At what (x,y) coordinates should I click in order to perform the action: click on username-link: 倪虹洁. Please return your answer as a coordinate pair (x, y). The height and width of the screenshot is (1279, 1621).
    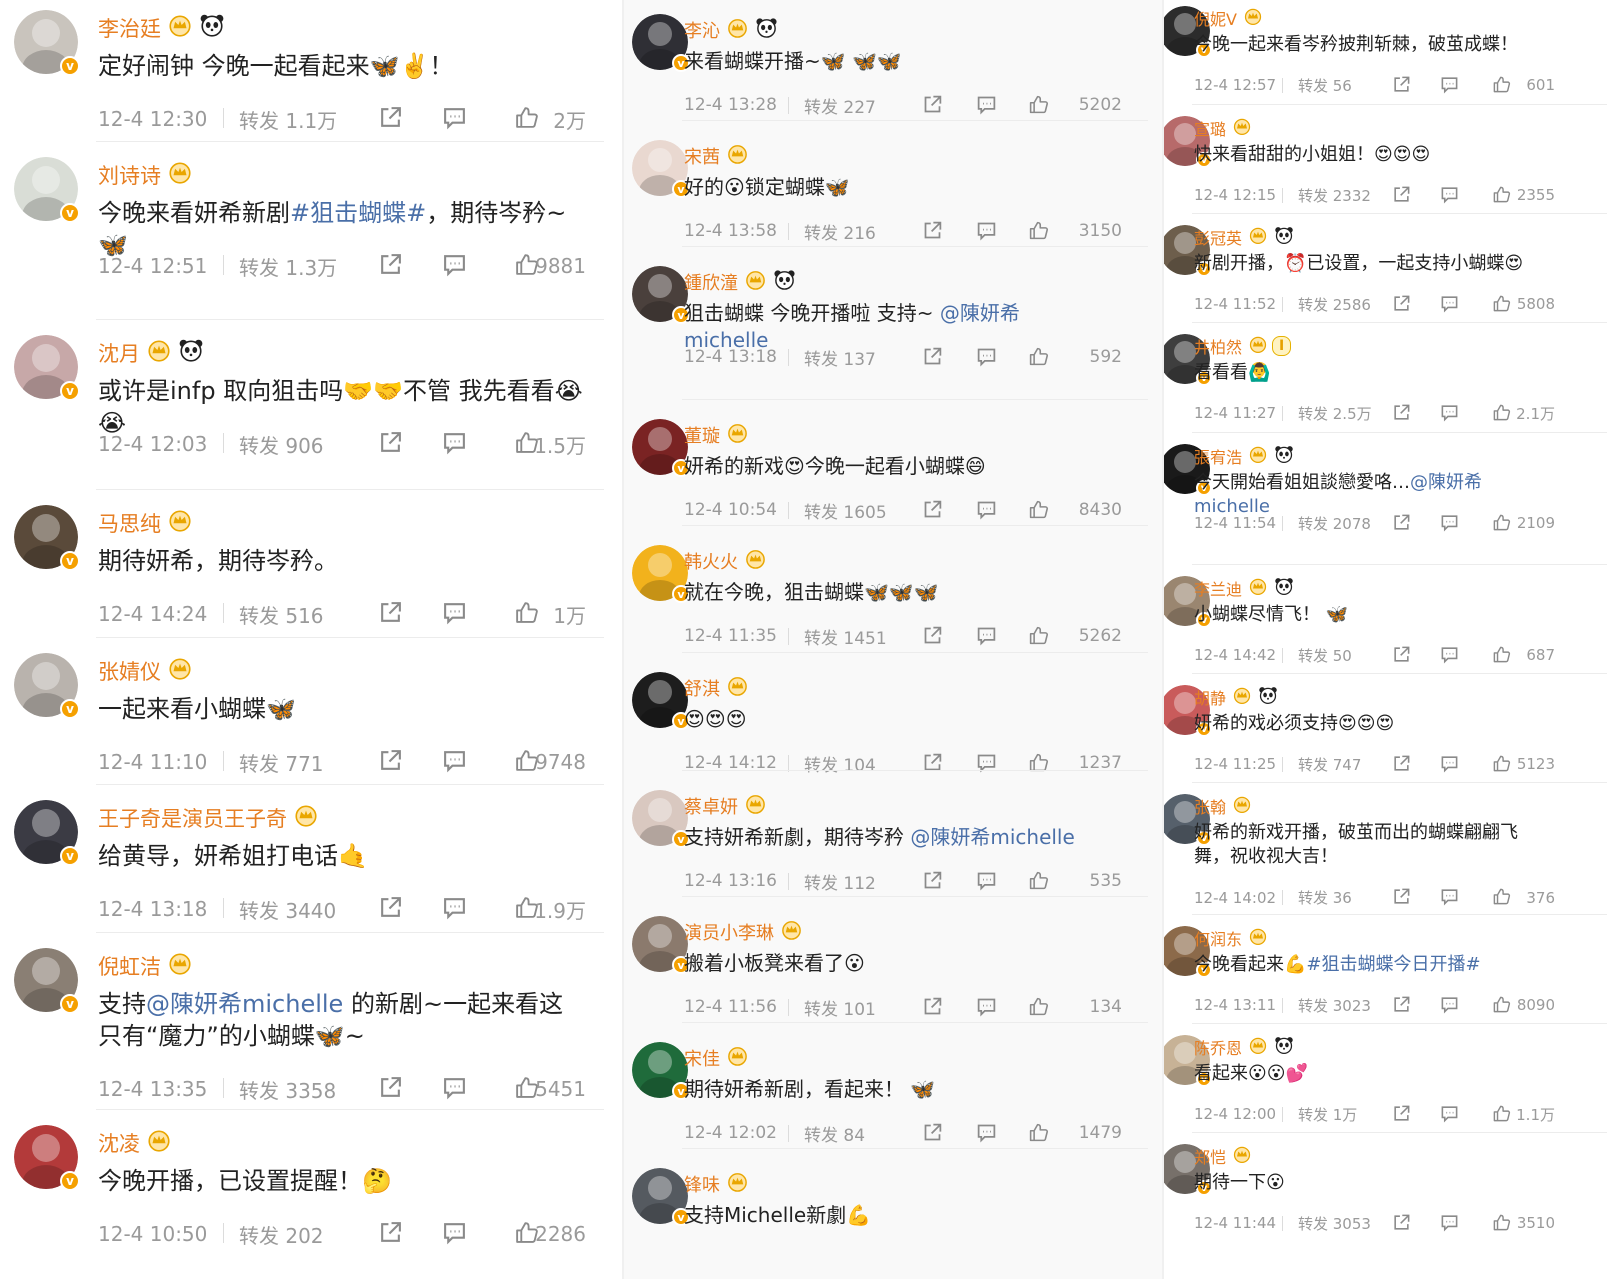
    Looking at the image, I should click on (129, 966).